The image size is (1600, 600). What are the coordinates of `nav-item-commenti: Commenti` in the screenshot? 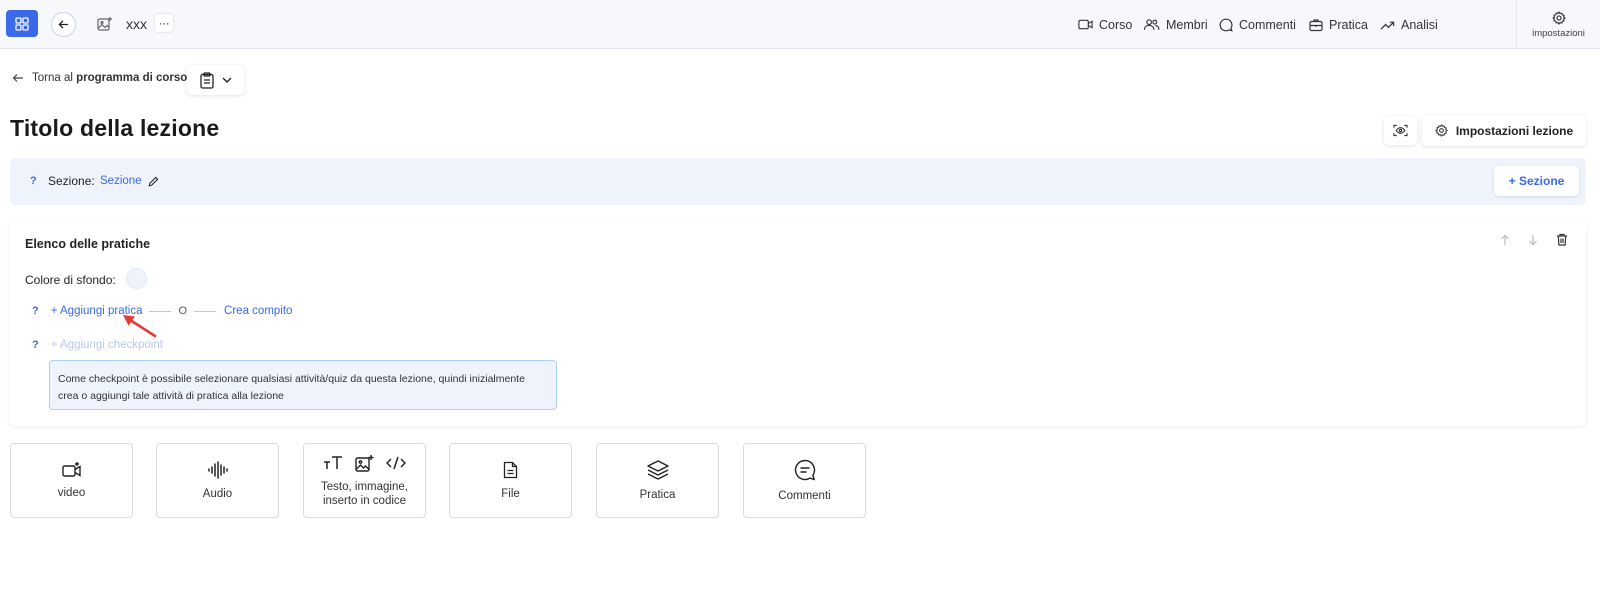 It's located at (1257, 24).